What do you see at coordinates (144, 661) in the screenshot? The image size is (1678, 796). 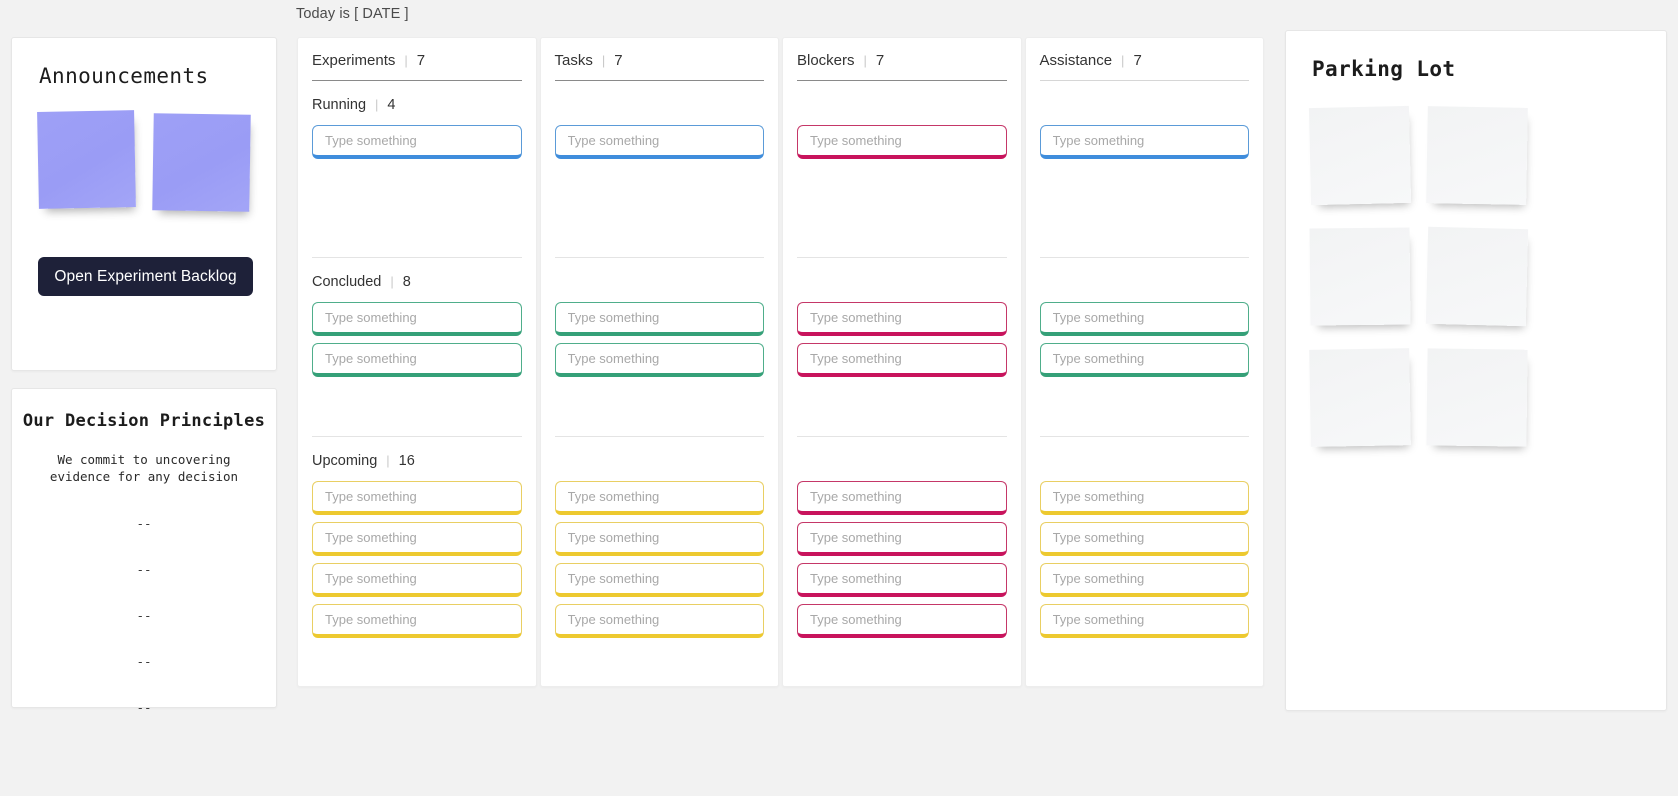 I see `principle-item-4: --` at bounding box center [144, 661].